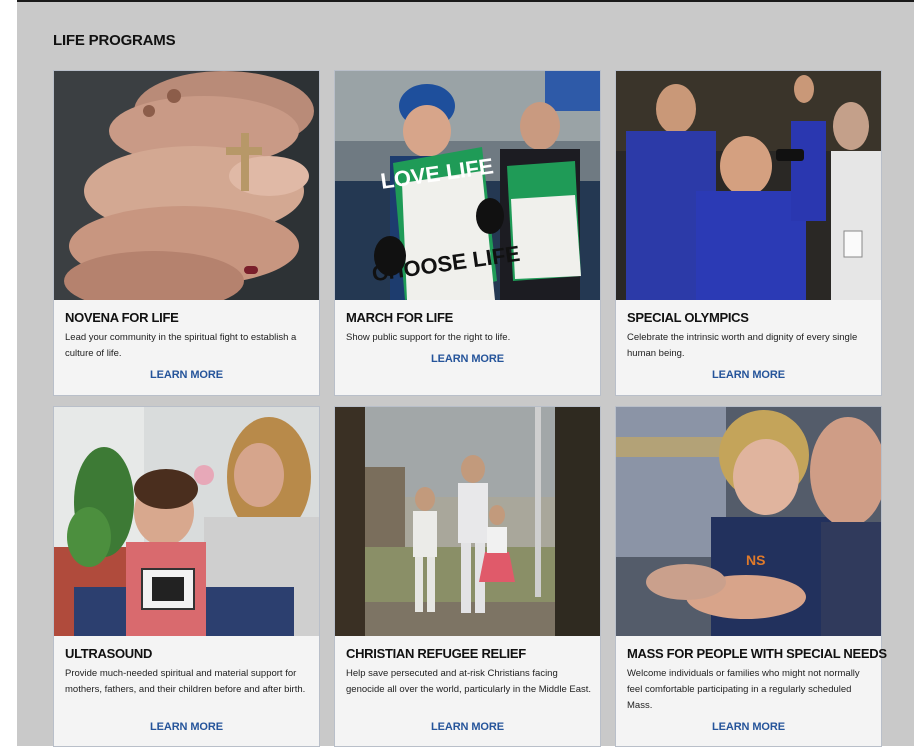 Image resolution: width=914 pixels, height=747 pixels. Describe the element at coordinates (122, 317) in the screenshot. I see `card-title: NOVENA FOR LIFE` at that location.